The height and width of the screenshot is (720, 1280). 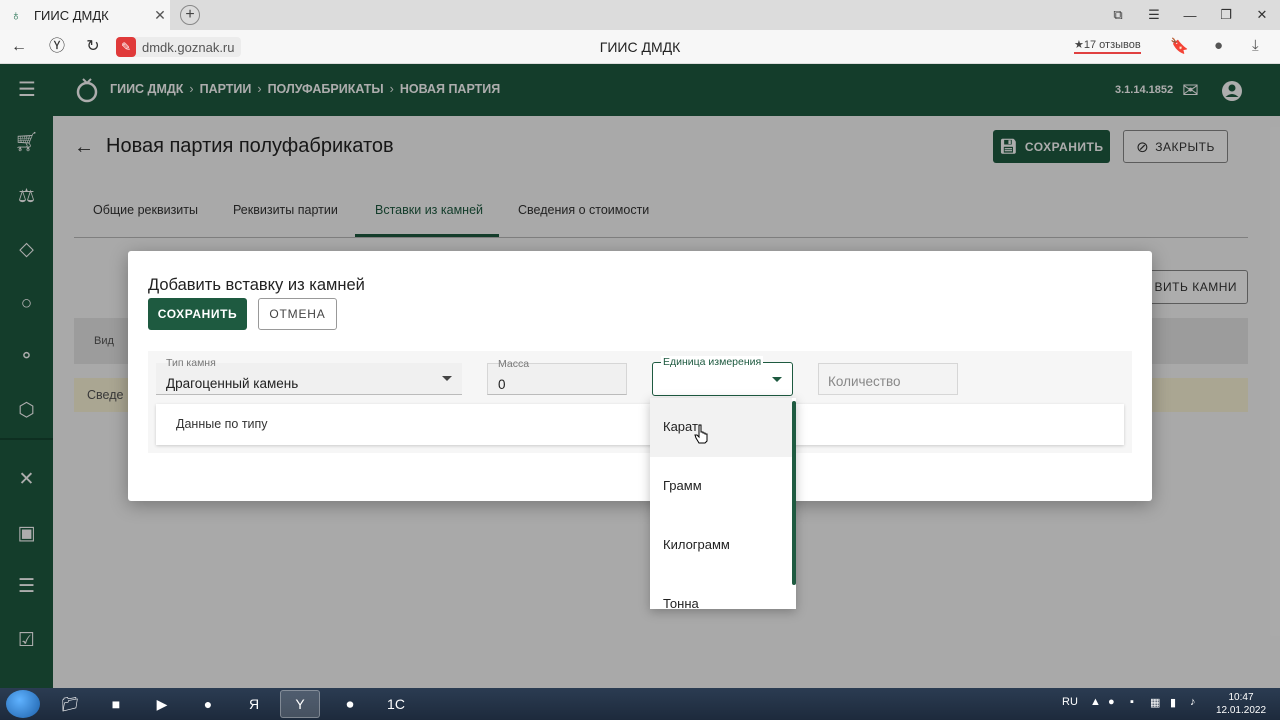 I want to click on dialog-cancel-button: ОТМЕНА, so click(x=297, y=314).